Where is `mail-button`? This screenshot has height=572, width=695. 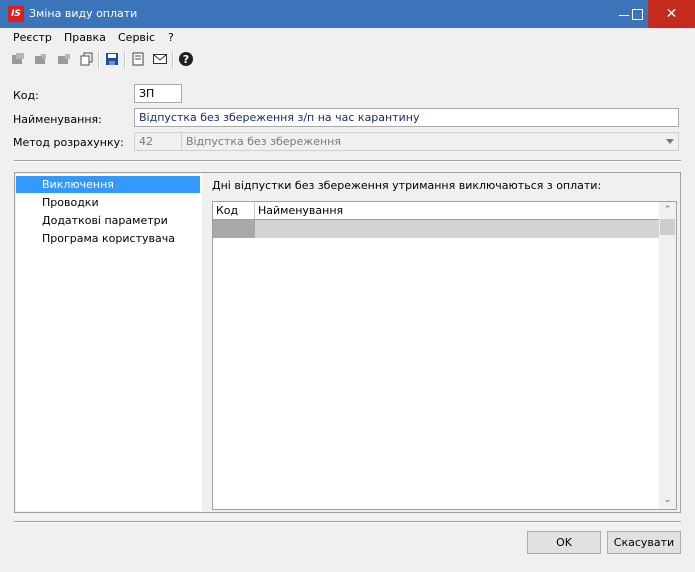
mail-button is located at coordinates (160, 59).